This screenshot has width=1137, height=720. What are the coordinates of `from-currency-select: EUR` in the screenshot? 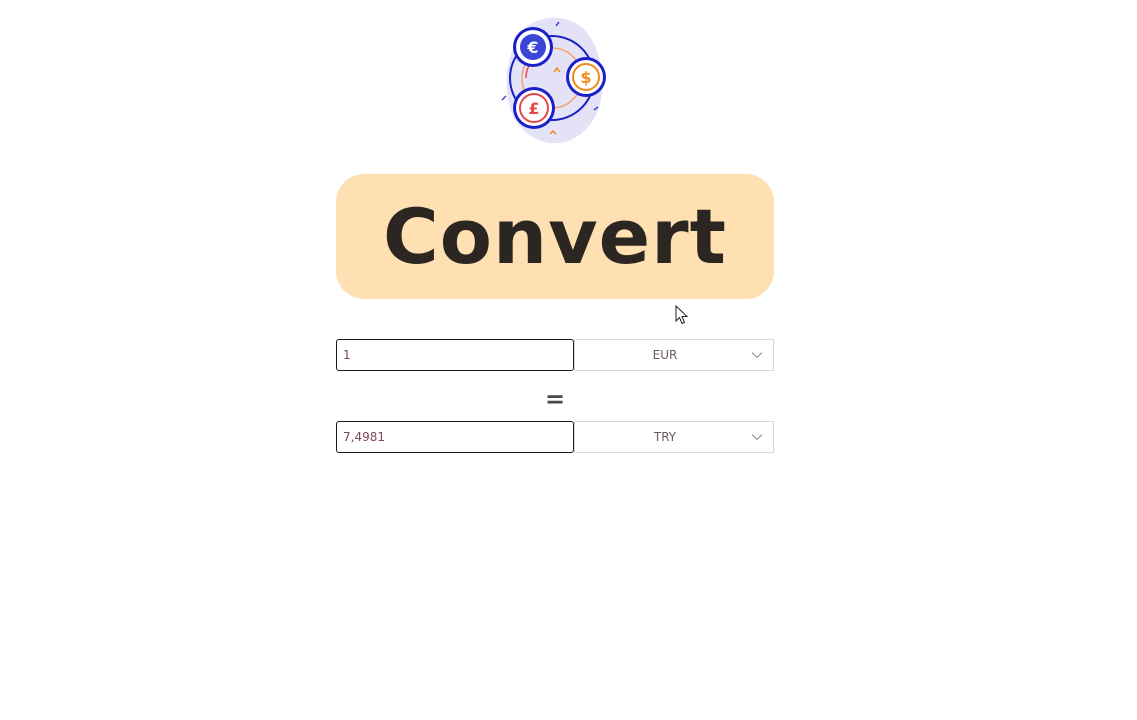 It's located at (674, 355).